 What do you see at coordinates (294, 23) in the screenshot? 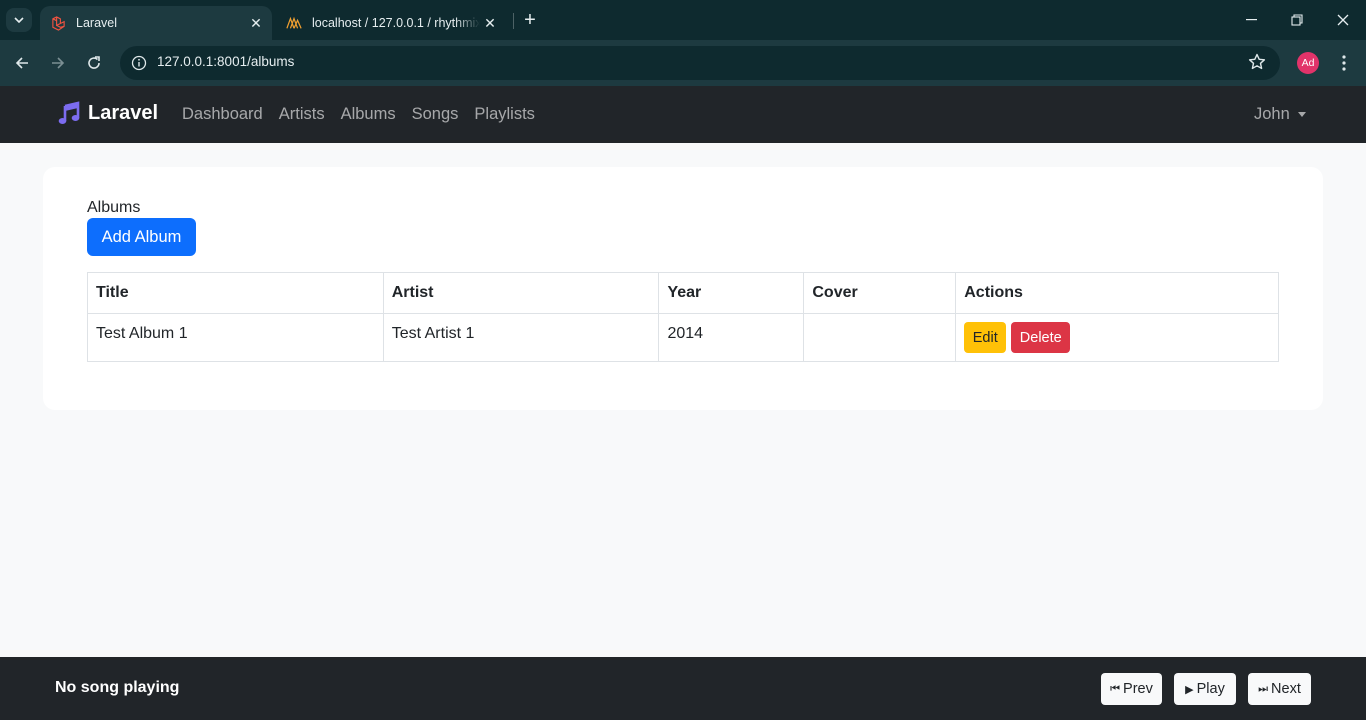
I see `phpmyadmin-favicon-icon` at bounding box center [294, 23].